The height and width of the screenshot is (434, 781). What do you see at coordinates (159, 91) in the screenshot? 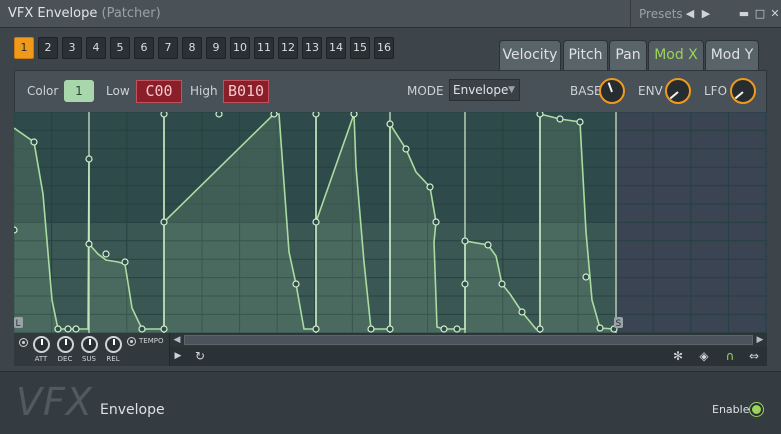
I see `low-note-box: C00` at bounding box center [159, 91].